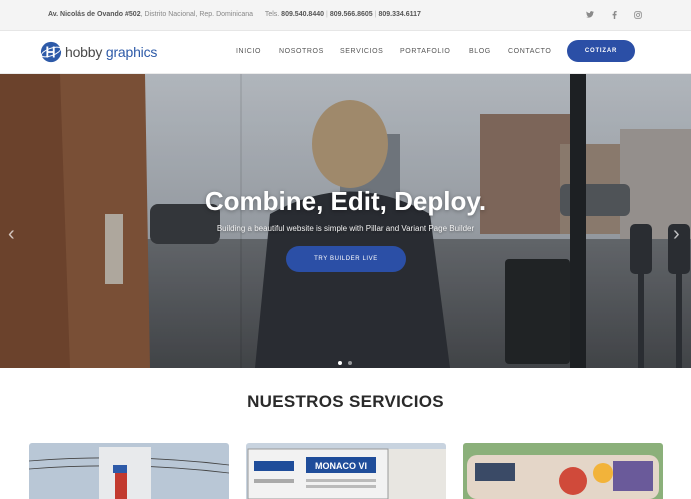 Image resolution: width=691 pixels, height=499 pixels. I want to click on address-rest: , Distrito Nacional, Rep. Dominicana, so click(197, 14).